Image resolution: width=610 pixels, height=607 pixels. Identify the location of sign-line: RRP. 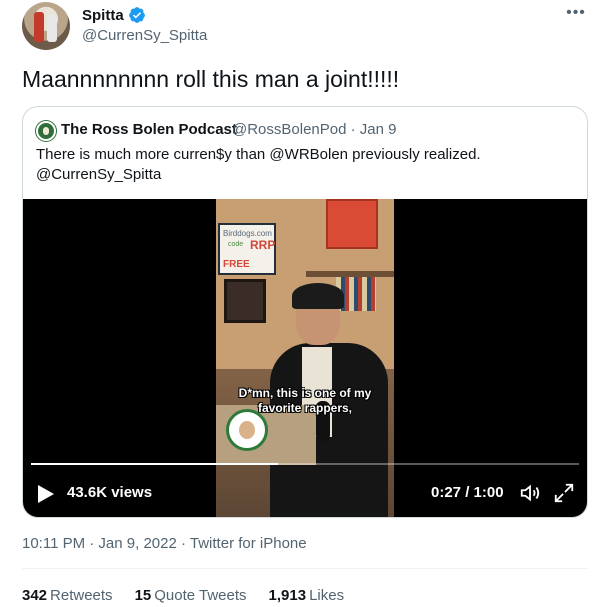
(263, 245).